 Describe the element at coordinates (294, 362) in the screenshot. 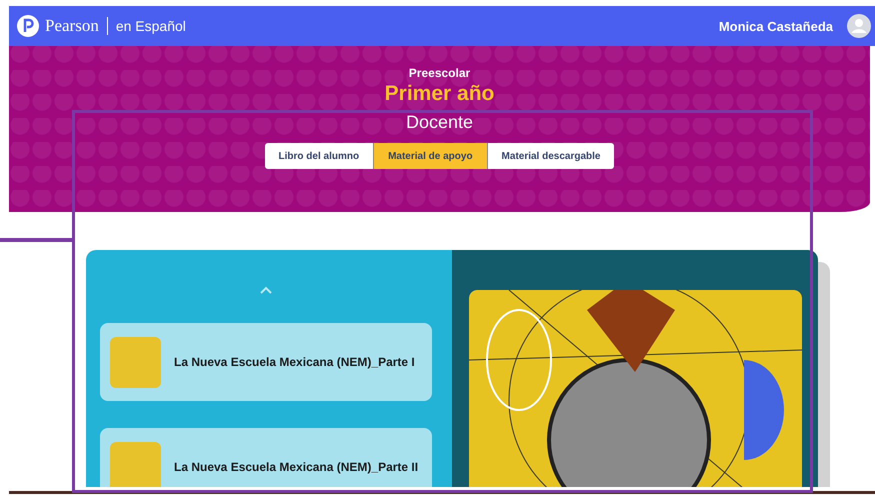

I see `resource-title: La Nueva Escuela Mexicana (NEM)_Parte I` at that location.